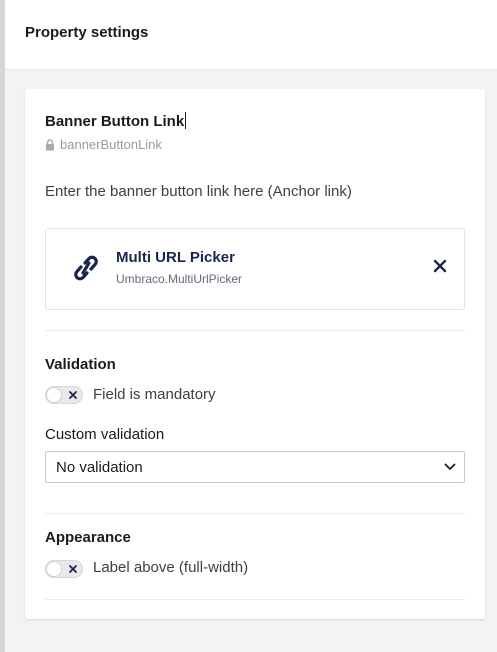 This screenshot has width=497, height=652. Describe the element at coordinates (87, 32) in the screenshot. I see `dialog-title: Property settings` at that location.